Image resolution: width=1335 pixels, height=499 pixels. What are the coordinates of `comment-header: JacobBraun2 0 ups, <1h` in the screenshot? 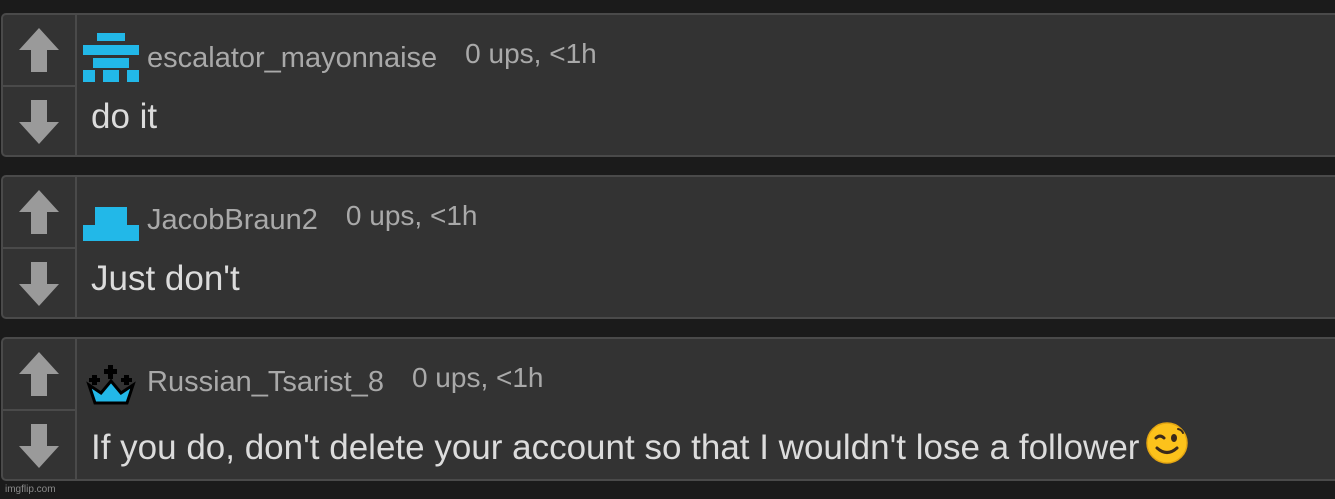 It's located at (280, 220).